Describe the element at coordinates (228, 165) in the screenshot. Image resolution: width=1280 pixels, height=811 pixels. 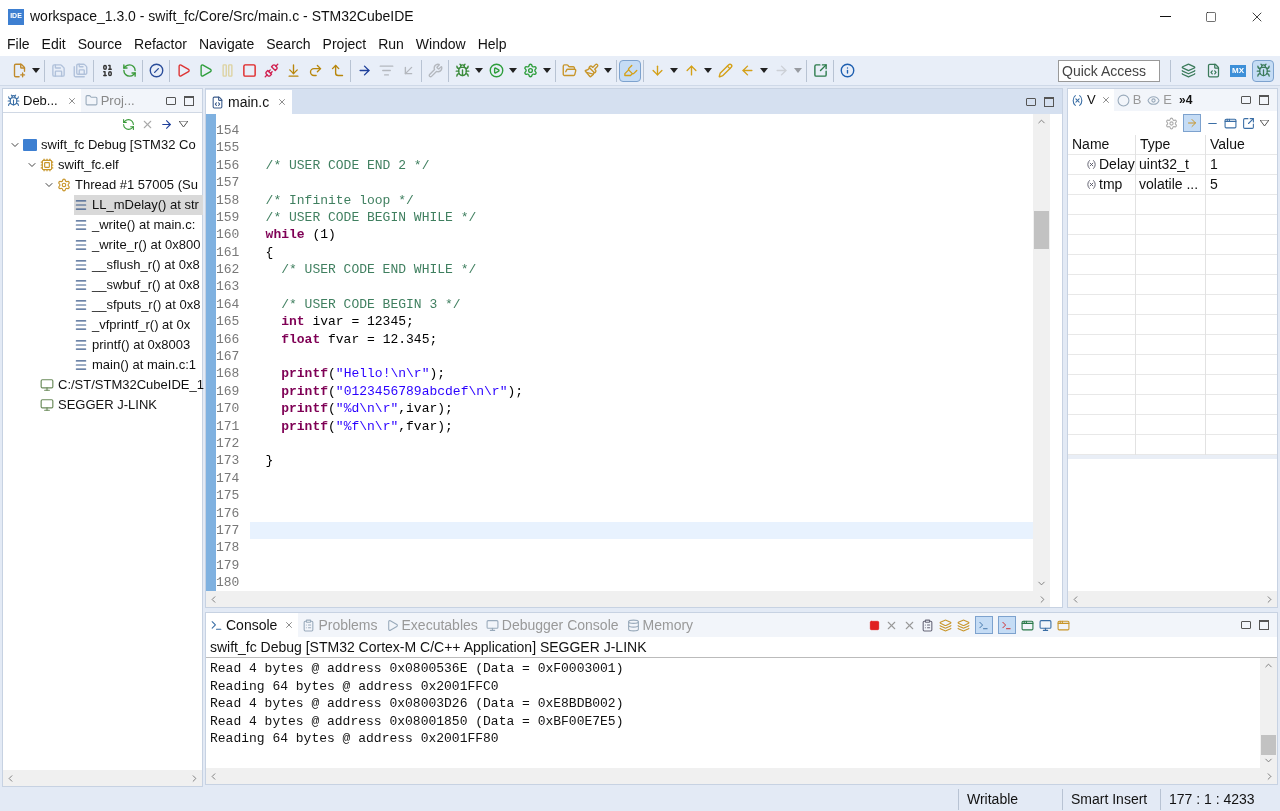
I see `line-number: 156` at that location.